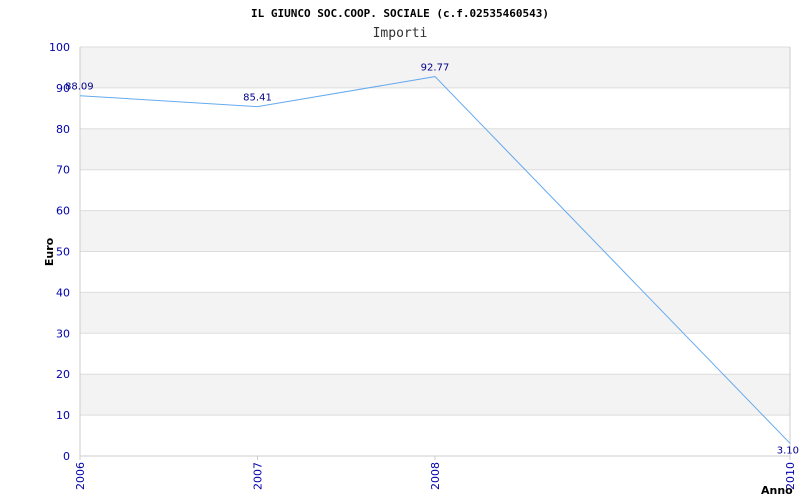  I want to click on y-tick-label: 10, so click(63, 415).